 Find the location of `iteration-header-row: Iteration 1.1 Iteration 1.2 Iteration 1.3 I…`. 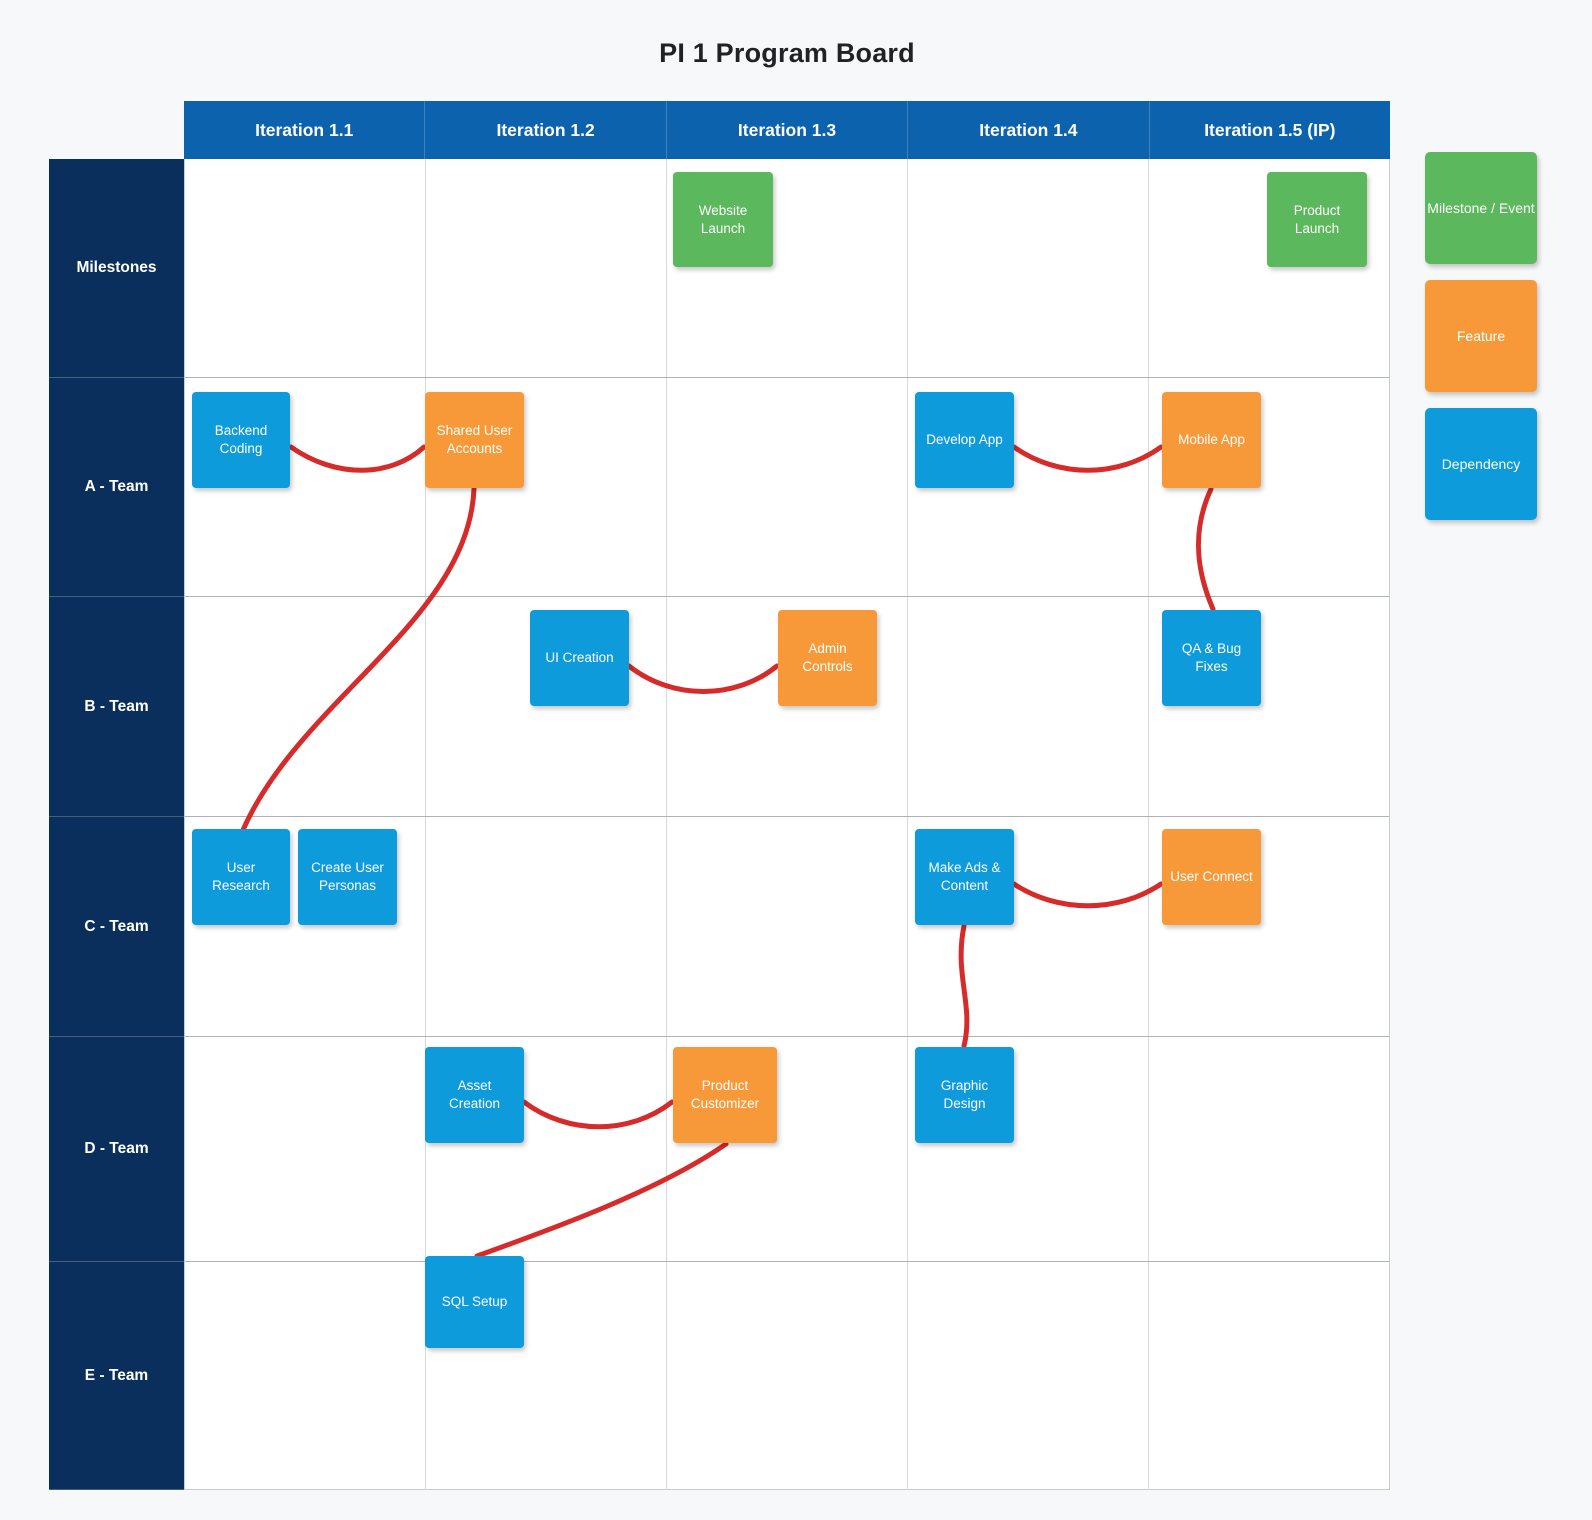

iteration-header-row: Iteration 1.1 Iteration 1.2 Iteration 1.3 I… is located at coordinates (787, 130).